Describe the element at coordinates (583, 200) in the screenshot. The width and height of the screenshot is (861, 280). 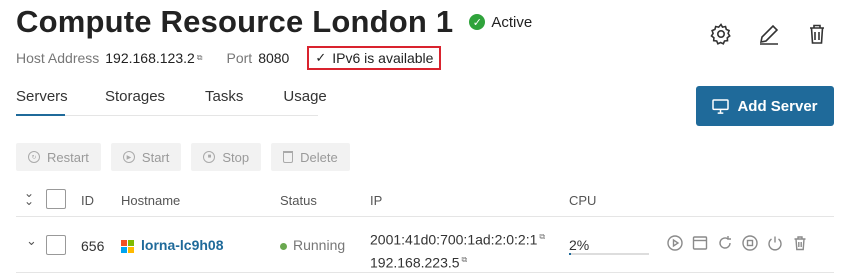
I see `col-cpu: CPU` at that location.